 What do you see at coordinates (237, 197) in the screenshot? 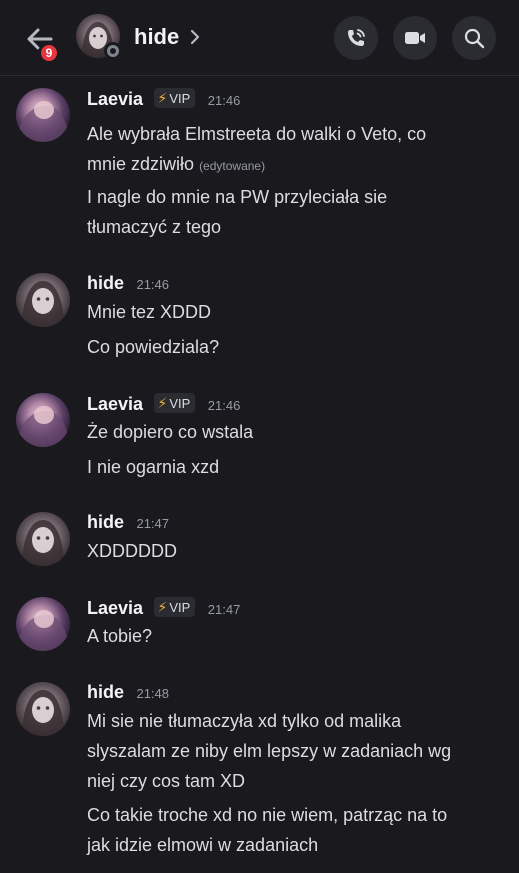
I see `message-text: I nagle do mnie na PW przyleciała sie` at bounding box center [237, 197].